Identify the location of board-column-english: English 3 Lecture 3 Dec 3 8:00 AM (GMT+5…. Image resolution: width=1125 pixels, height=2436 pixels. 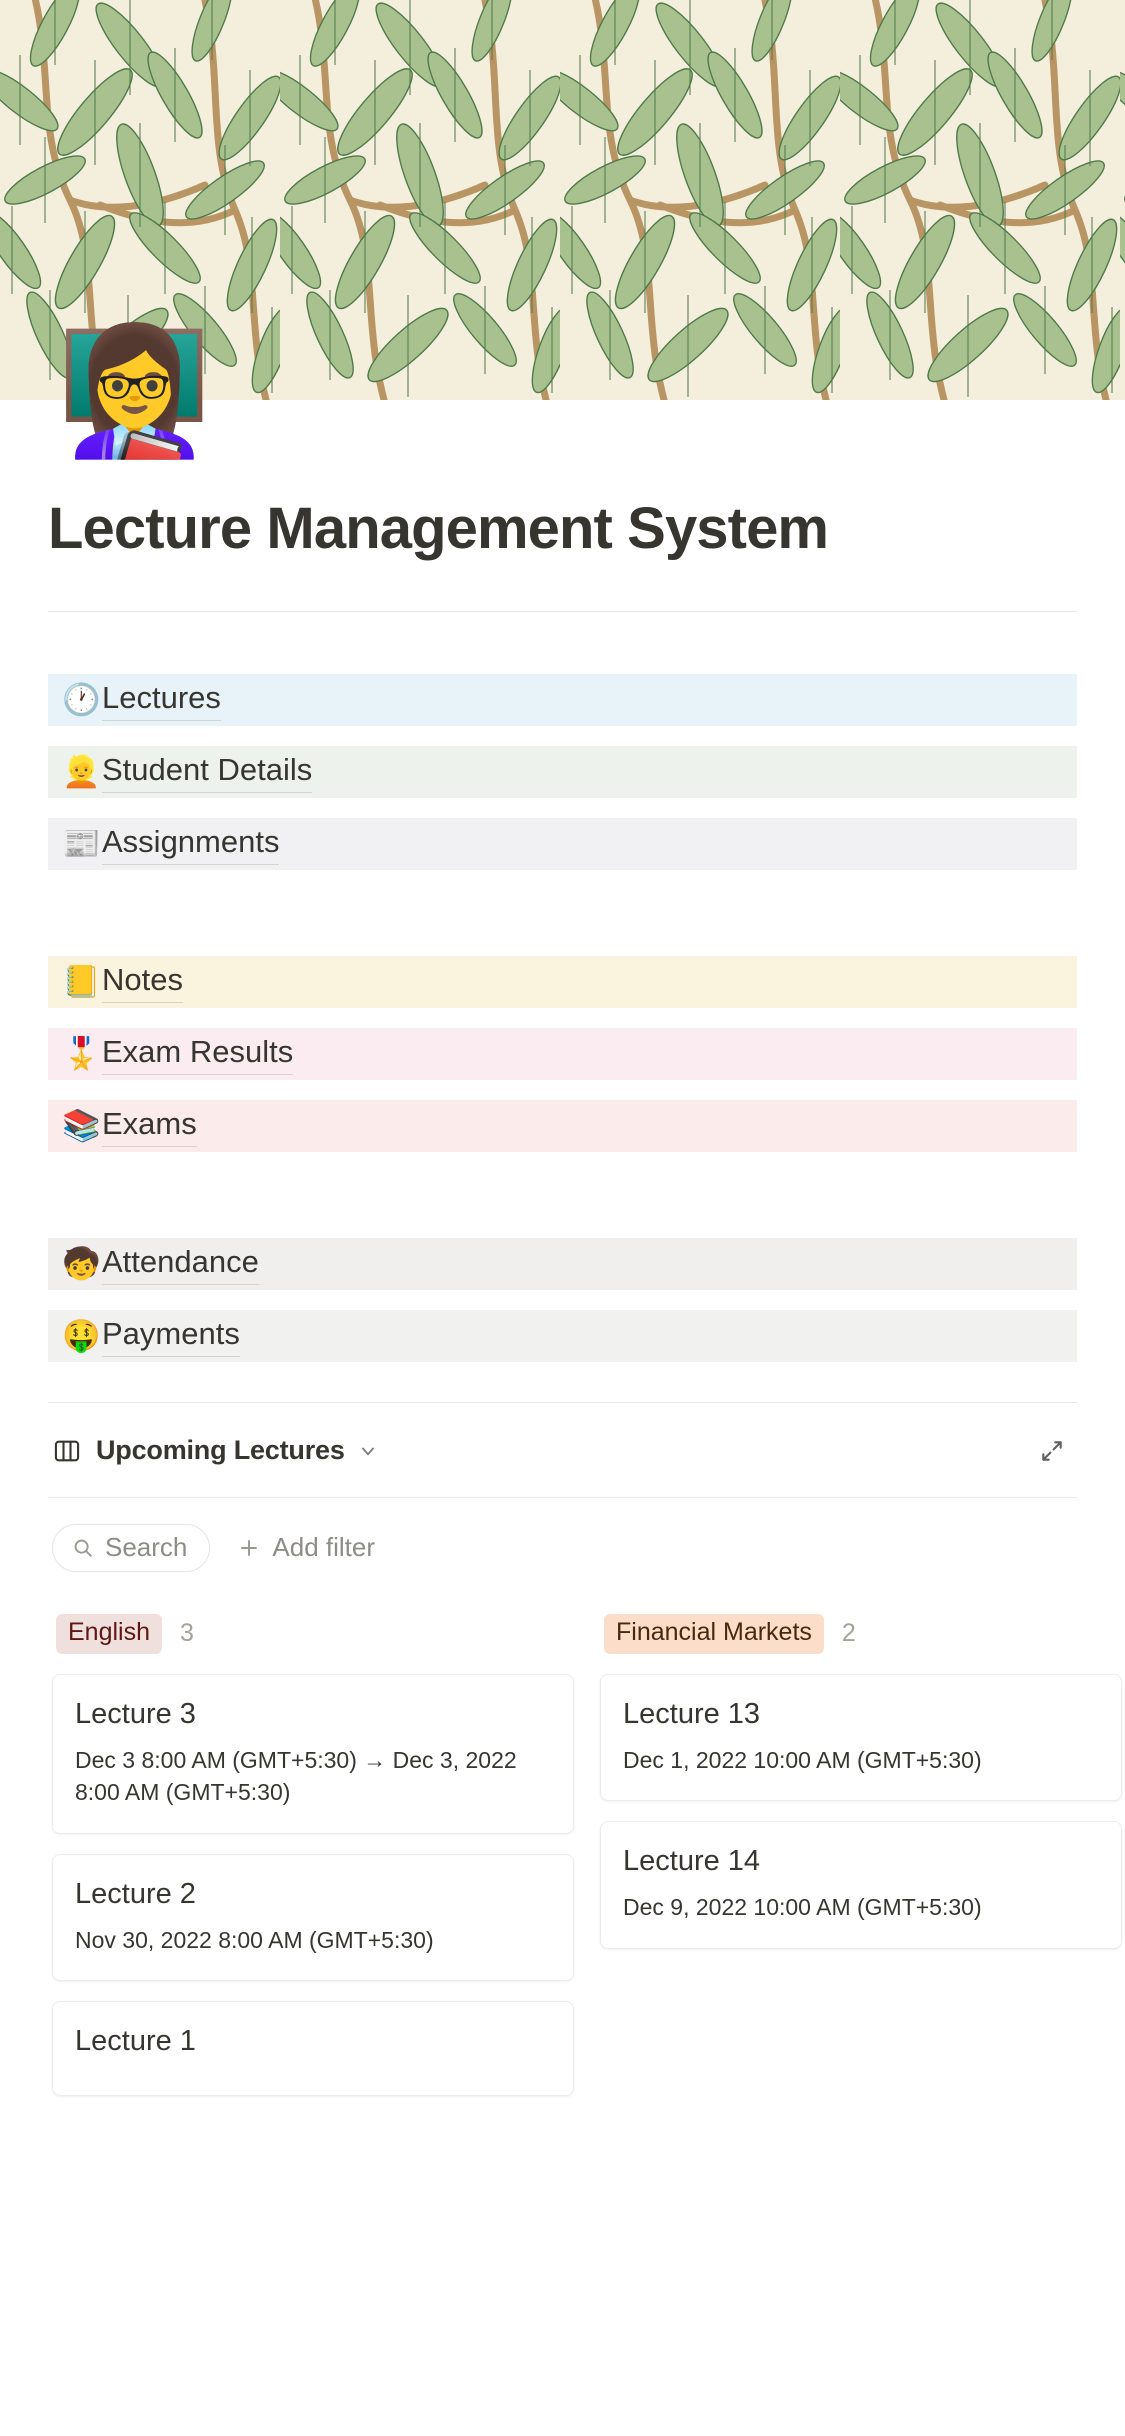
(313, 1864).